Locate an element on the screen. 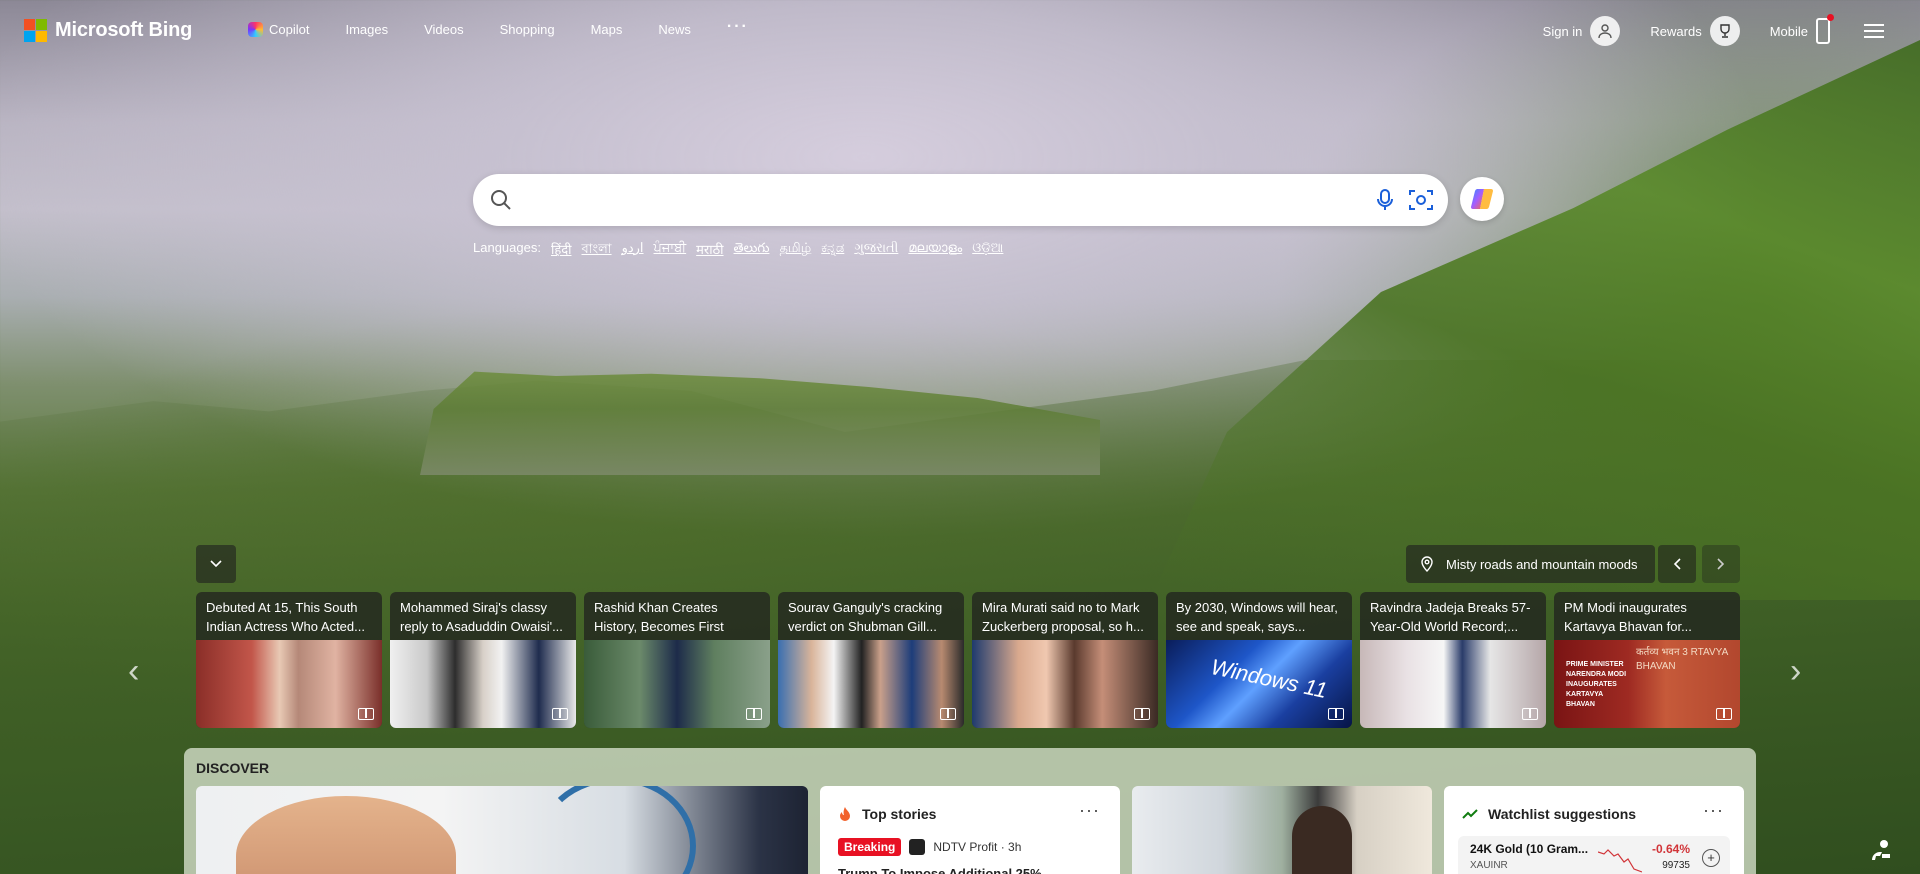 This screenshot has height=874, width=1920. story-headline: Trump To Impose Additional 25% is located at coordinates (940, 870).